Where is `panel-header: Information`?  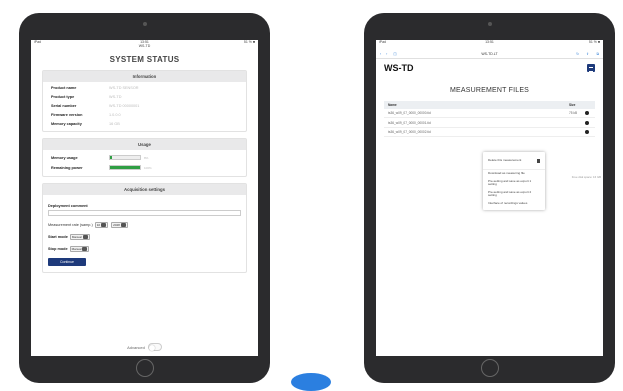 panel-header: Information is located at coordinates (144, 76).